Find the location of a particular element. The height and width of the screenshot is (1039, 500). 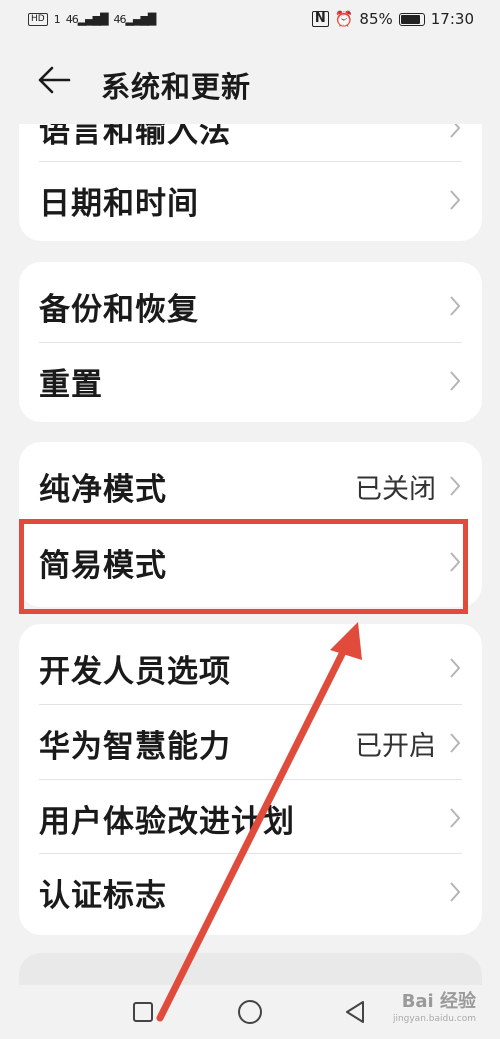

row-label: 华为智慧能力 is located at coordinates (135, 746).